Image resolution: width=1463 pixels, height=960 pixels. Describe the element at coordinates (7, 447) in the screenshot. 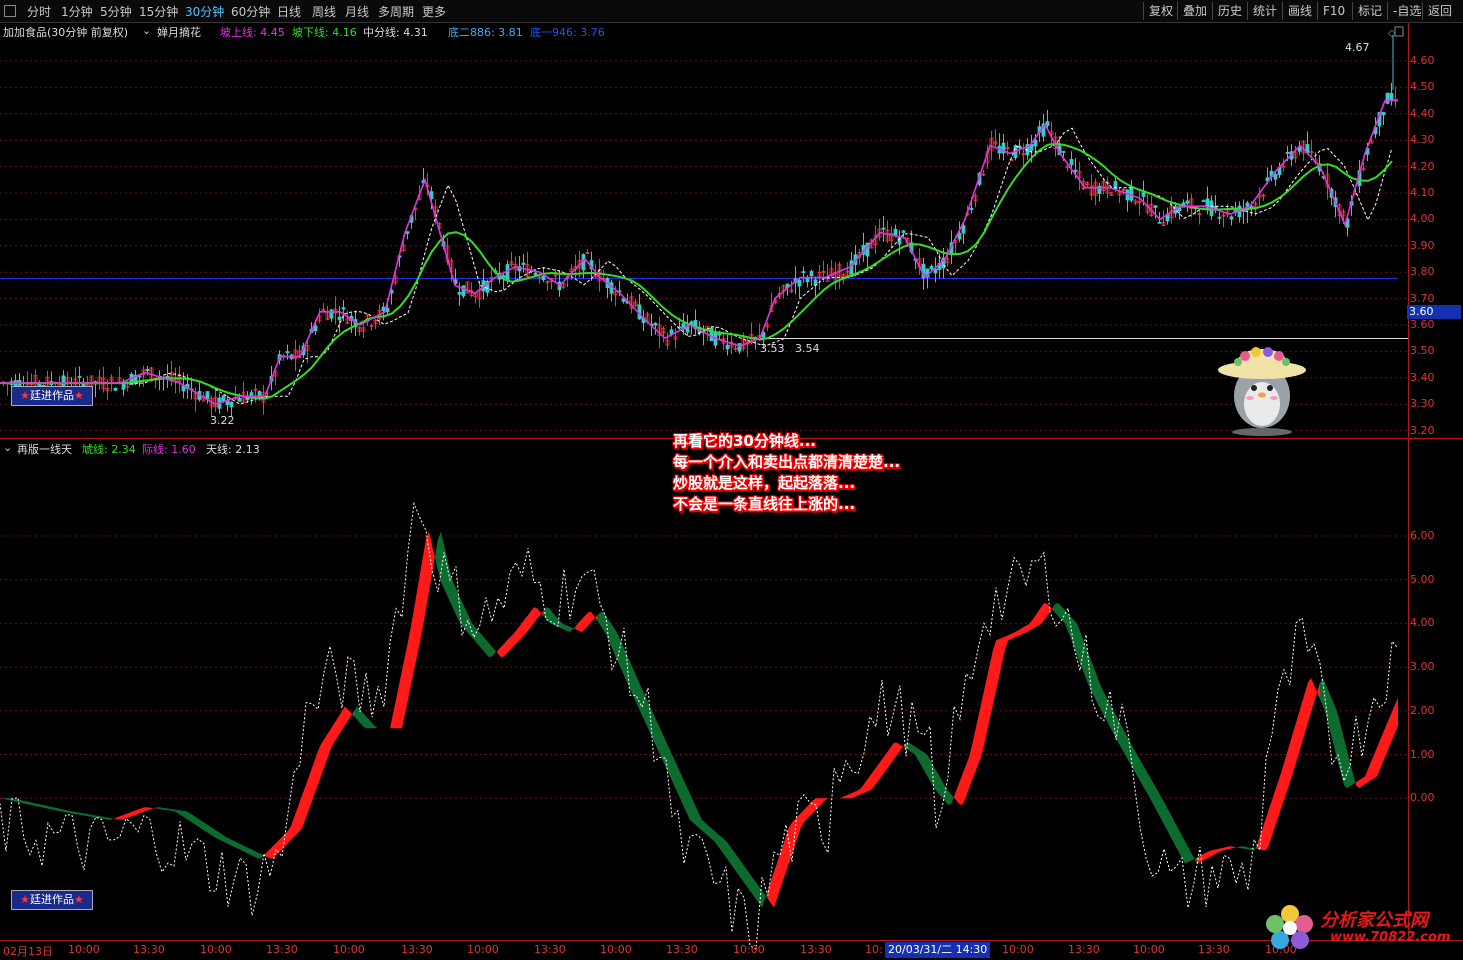

I see `collapse-icon: ⌄` at that location.